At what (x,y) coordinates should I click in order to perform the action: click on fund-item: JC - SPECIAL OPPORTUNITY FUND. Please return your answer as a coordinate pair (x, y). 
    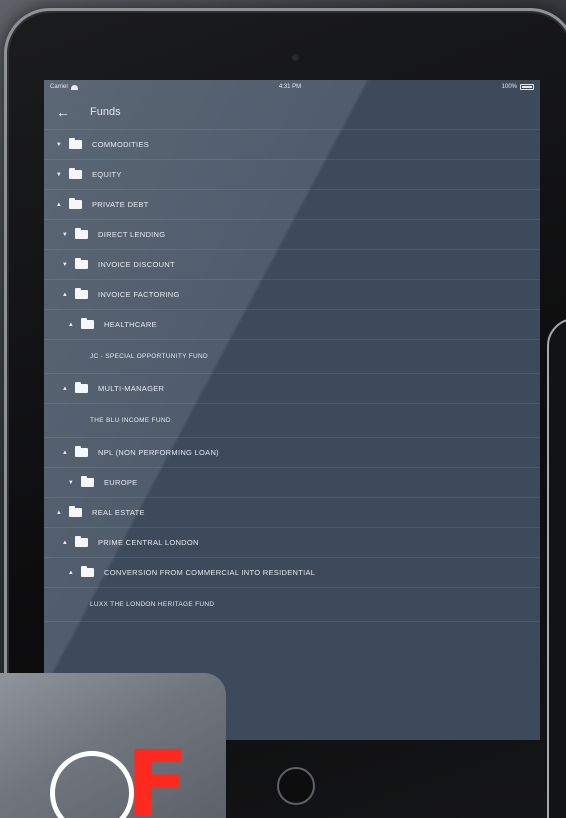
    Looking at the image, I should click on (292, 357).